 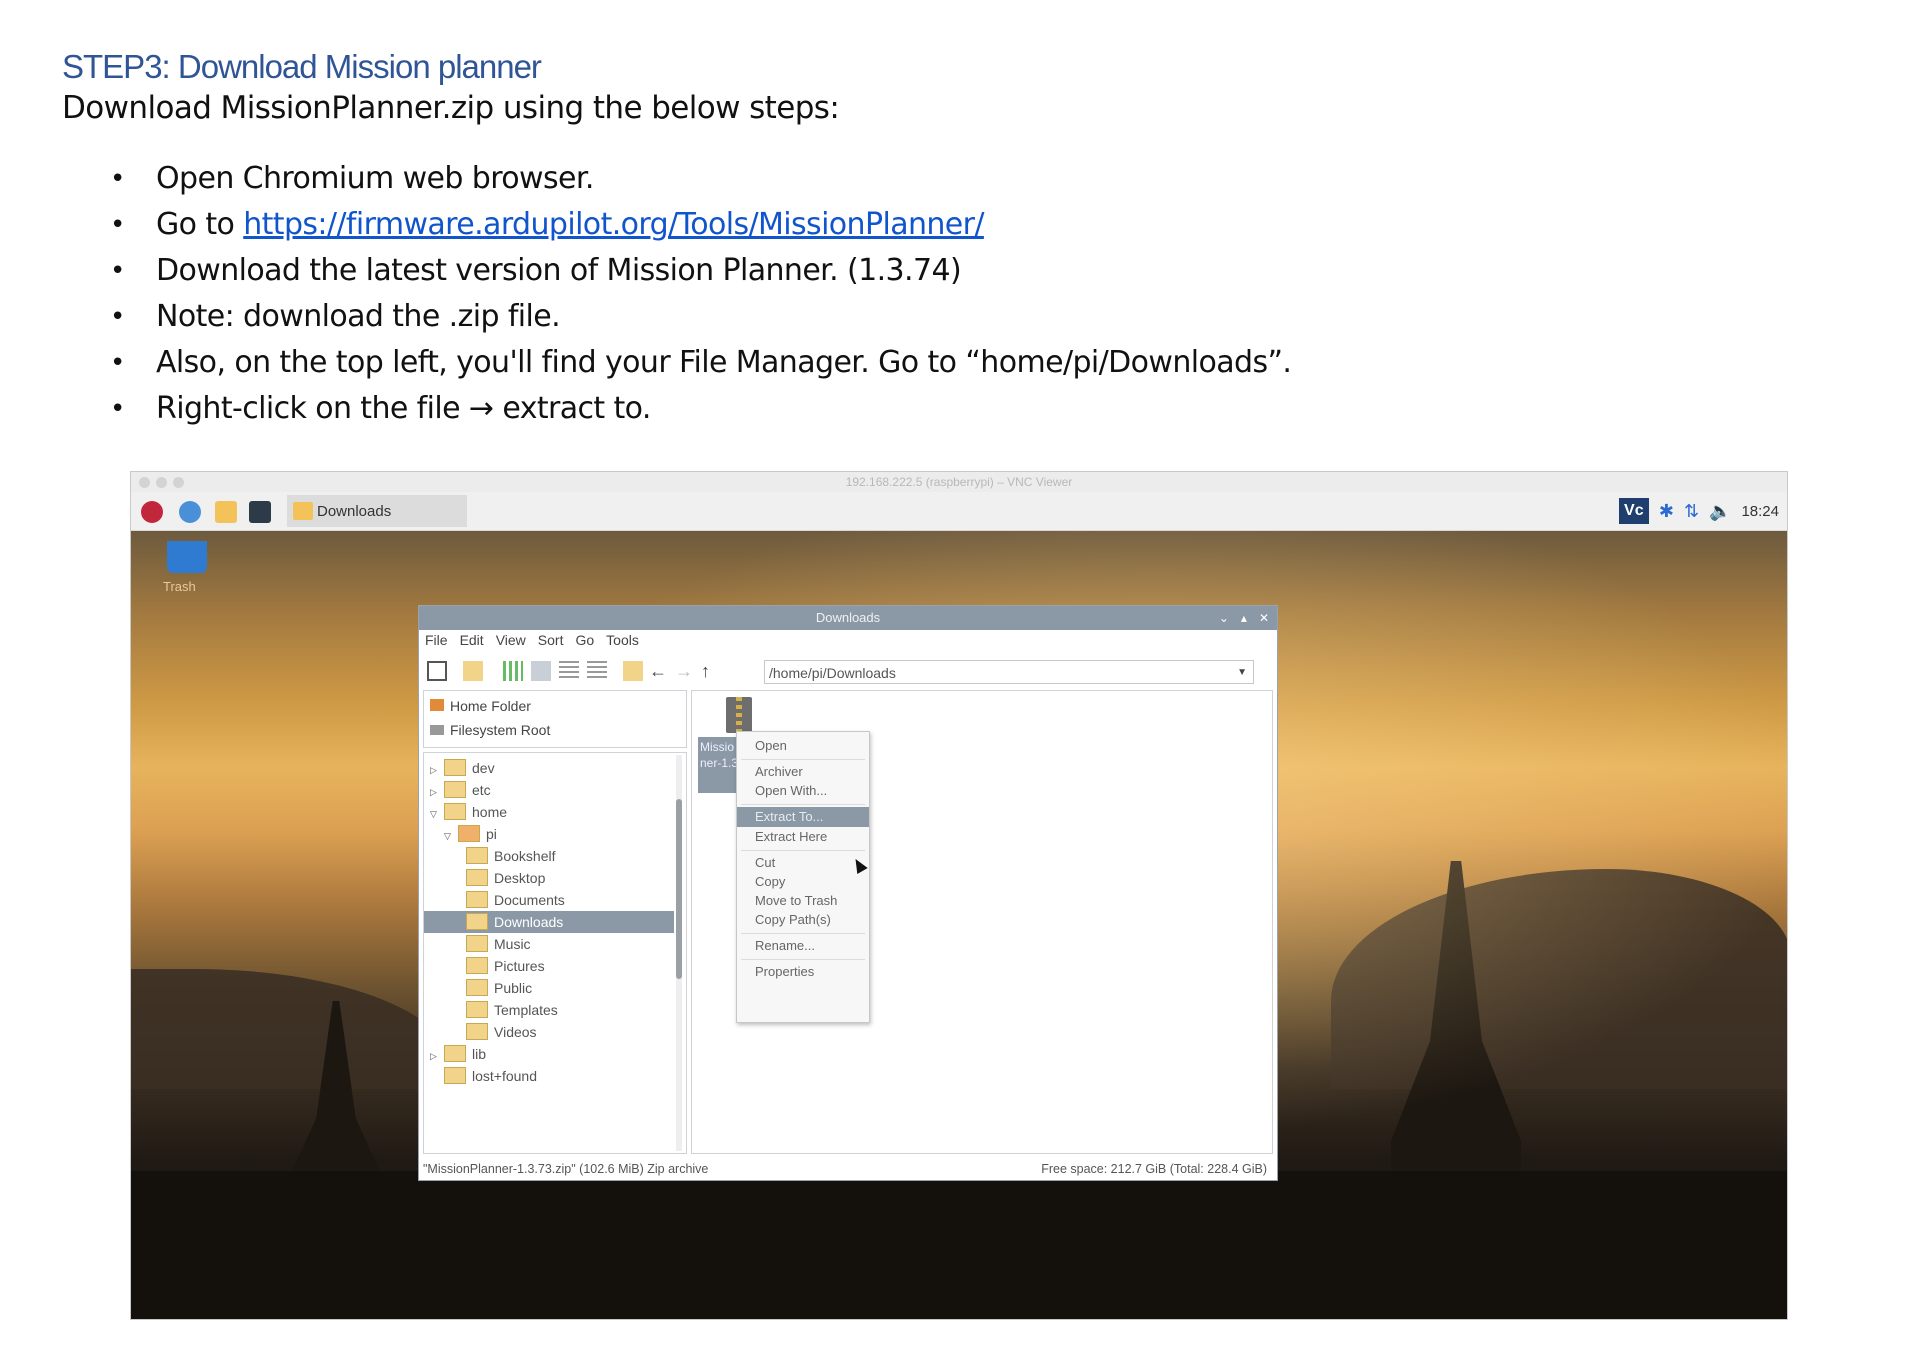 What do you see at coordinates (1666, 511) in the screenshot?
I see `bluetooth-icon: ✱` at bounding box center [1666, 511].